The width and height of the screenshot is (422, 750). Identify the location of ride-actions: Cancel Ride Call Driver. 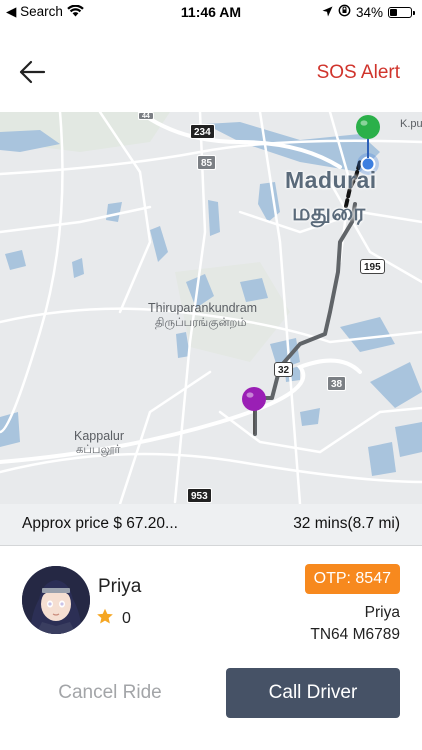
(211, 703).